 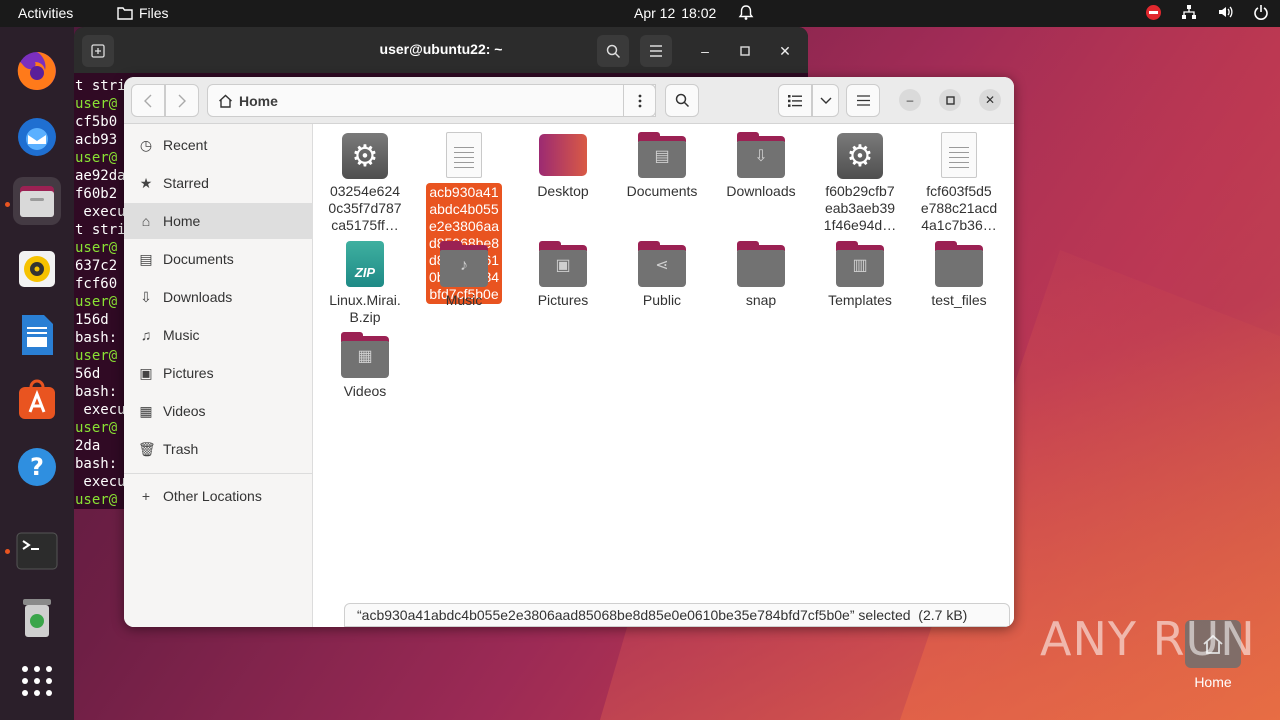 I want to click on sidebar-item-music: ♫ Music, so click(x=218, y=335).